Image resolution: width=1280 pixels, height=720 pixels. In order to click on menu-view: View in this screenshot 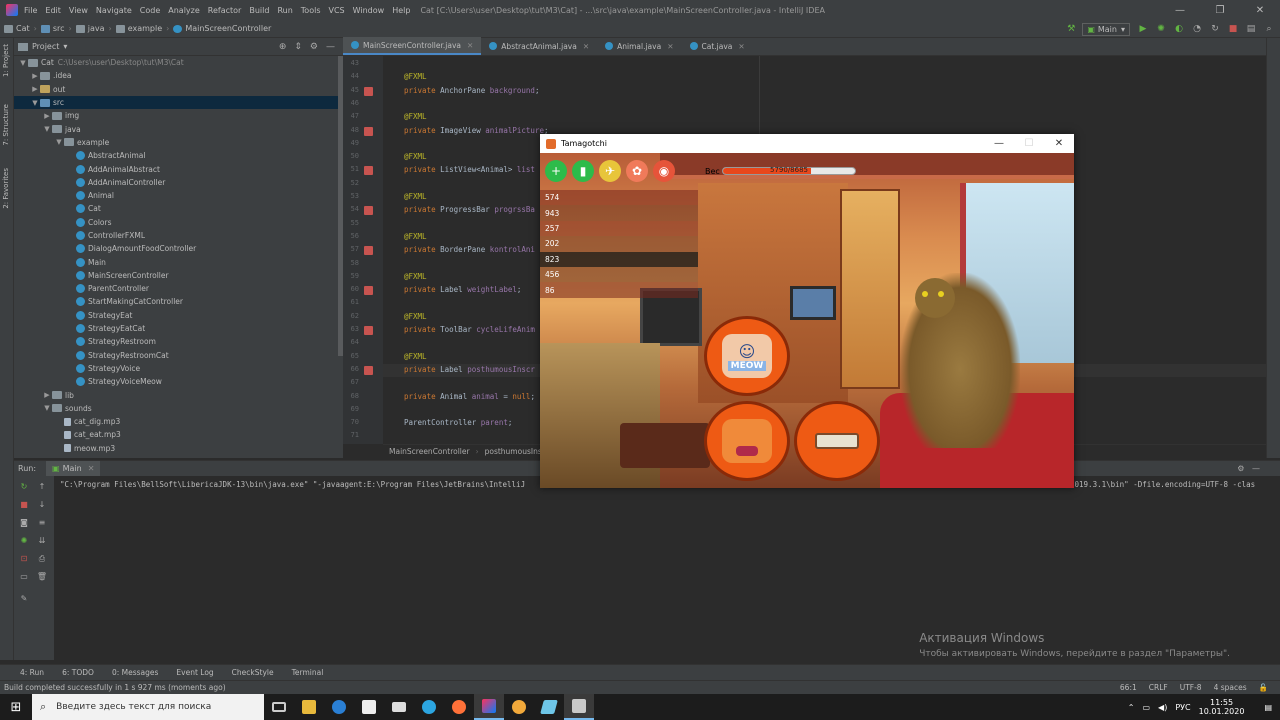, I will do `click(78, 10)`.